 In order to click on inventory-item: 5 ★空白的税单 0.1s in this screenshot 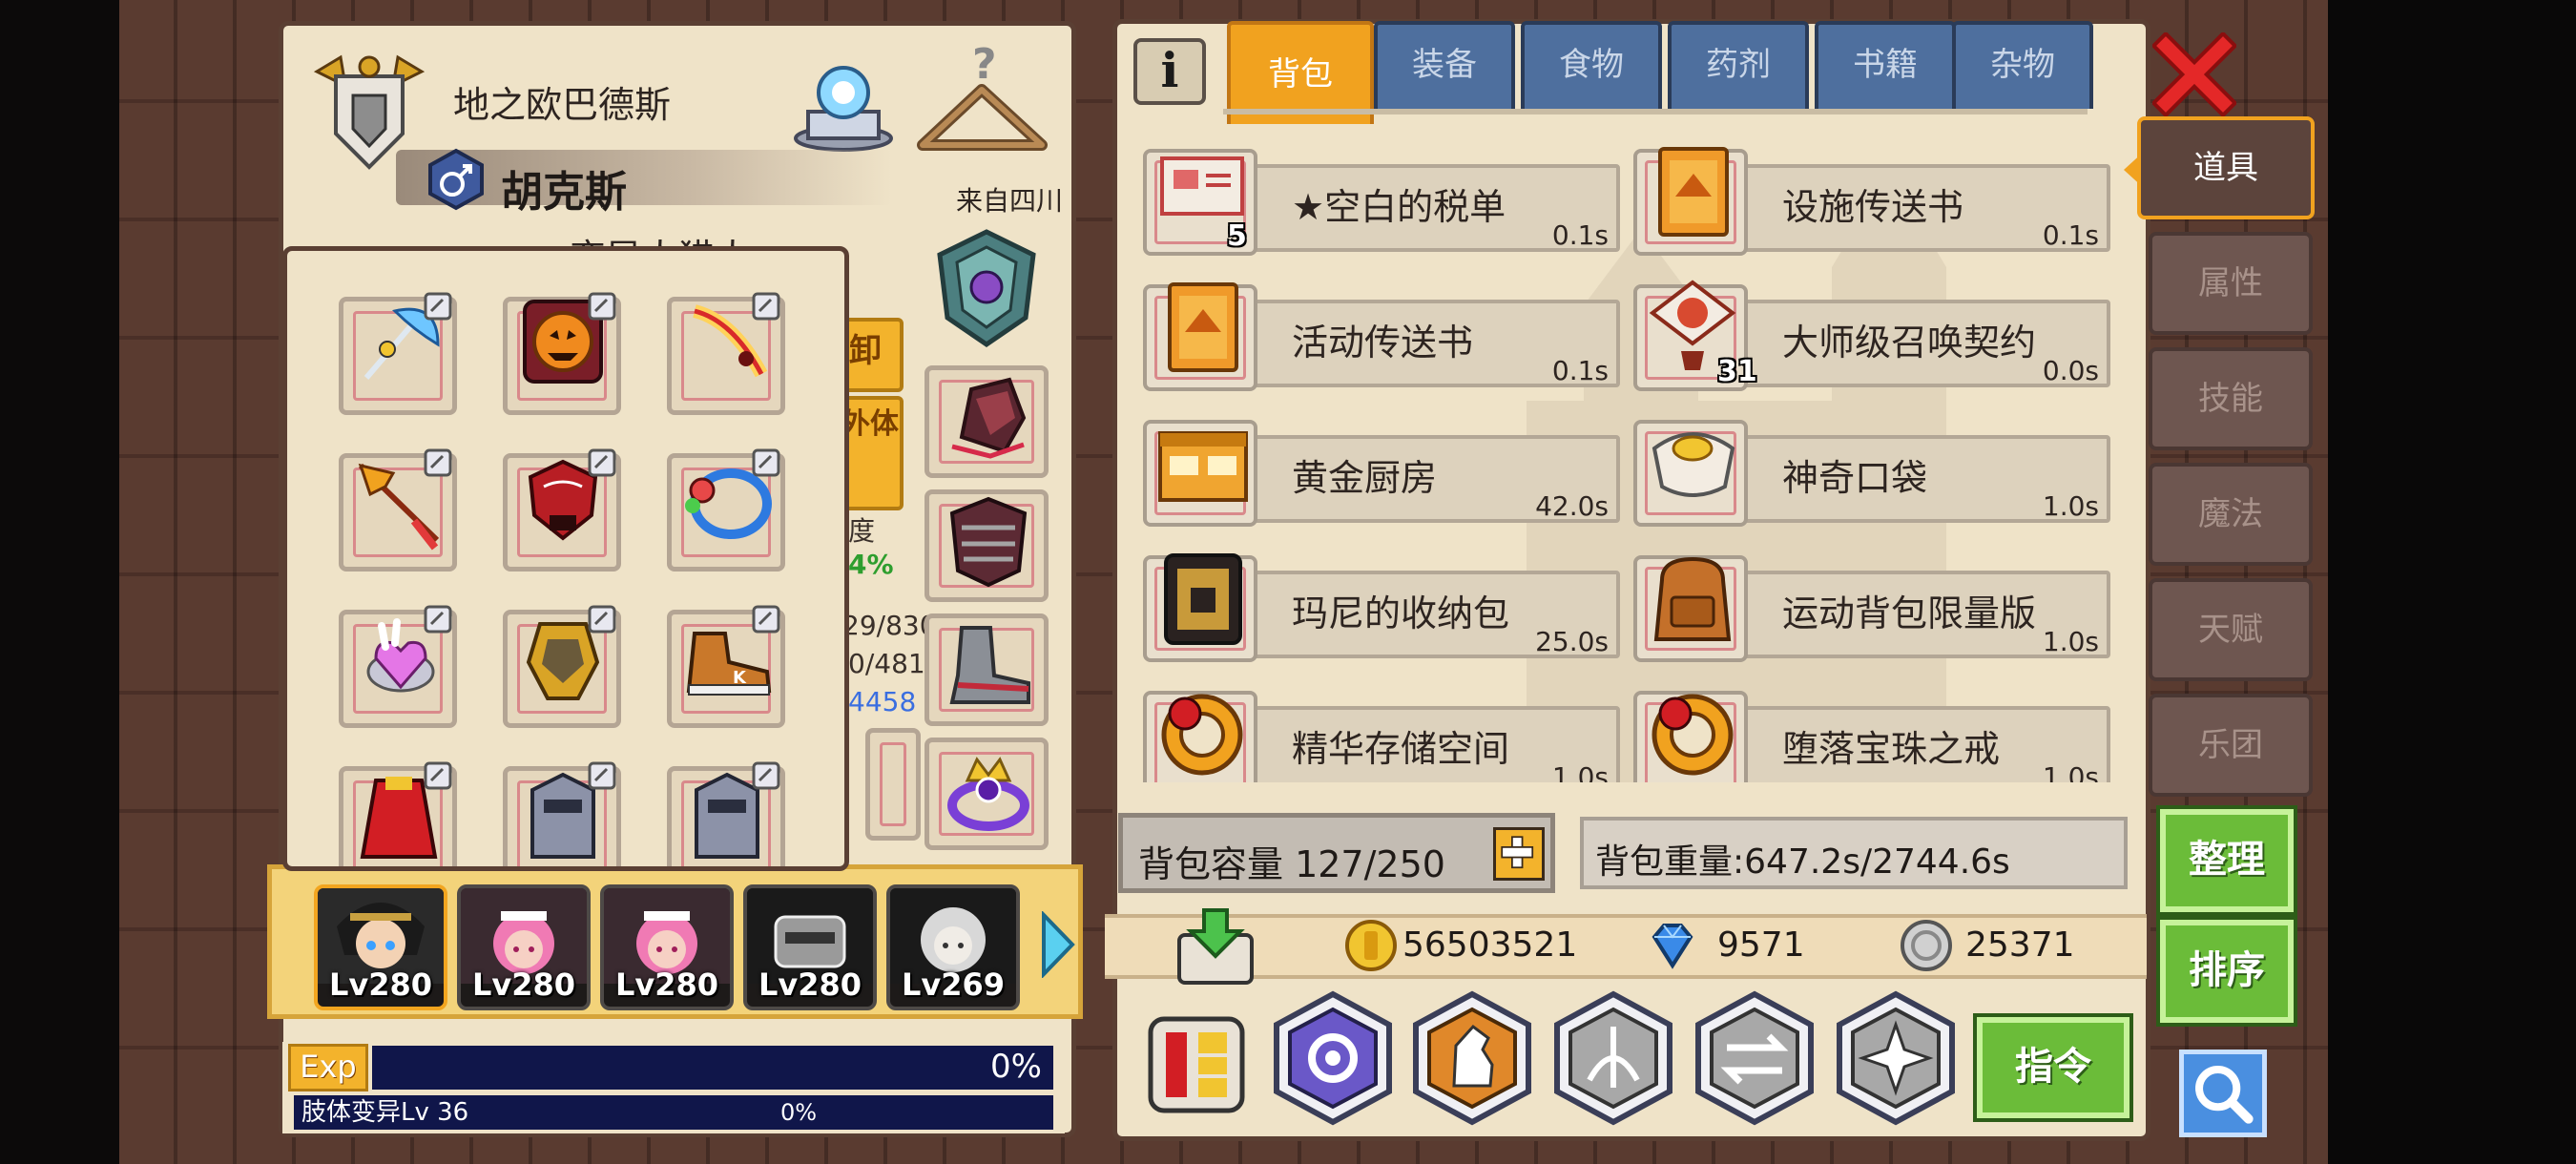, I will do `click(1383, 203)`.